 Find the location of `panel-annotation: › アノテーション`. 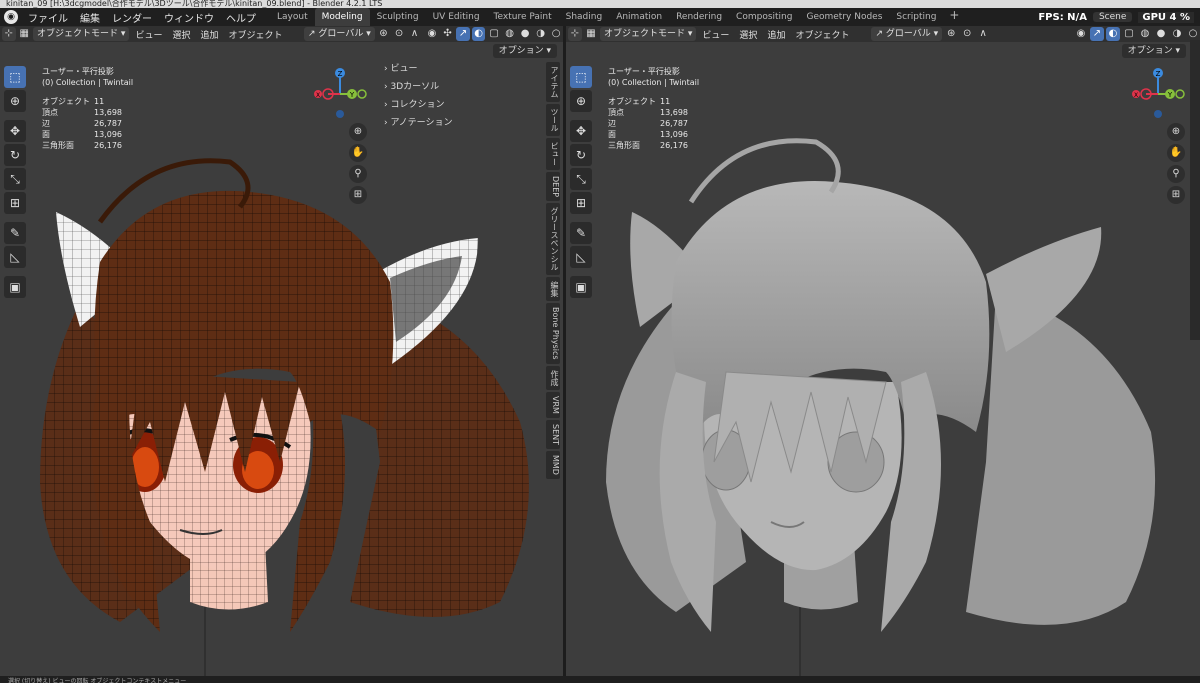

panel-annotation: › アノテーション is located at coordinates (461, 123).